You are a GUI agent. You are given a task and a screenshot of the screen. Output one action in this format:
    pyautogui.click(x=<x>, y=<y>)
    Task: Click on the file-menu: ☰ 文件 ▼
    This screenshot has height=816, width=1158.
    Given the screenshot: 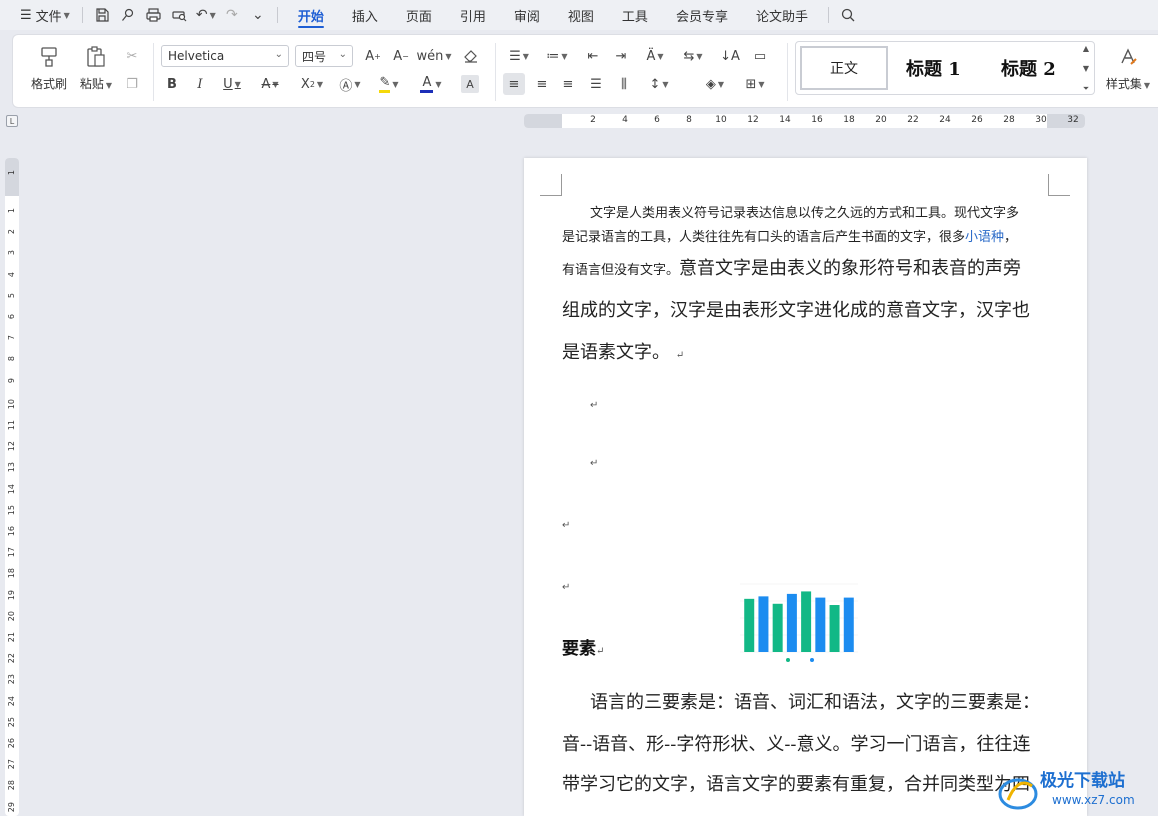 What is the action you would take?
    pyautogui.click(x=45, y=15)
    